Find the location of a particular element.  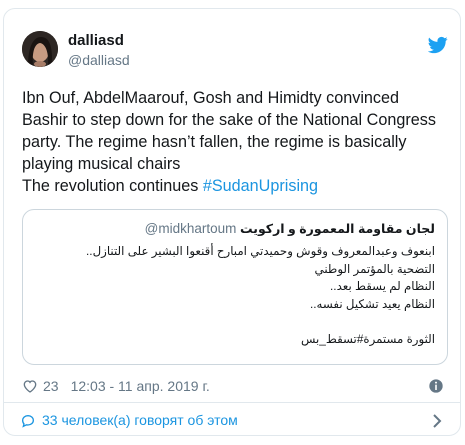

author-name: dalliasd is located at coordinates (96, 40).